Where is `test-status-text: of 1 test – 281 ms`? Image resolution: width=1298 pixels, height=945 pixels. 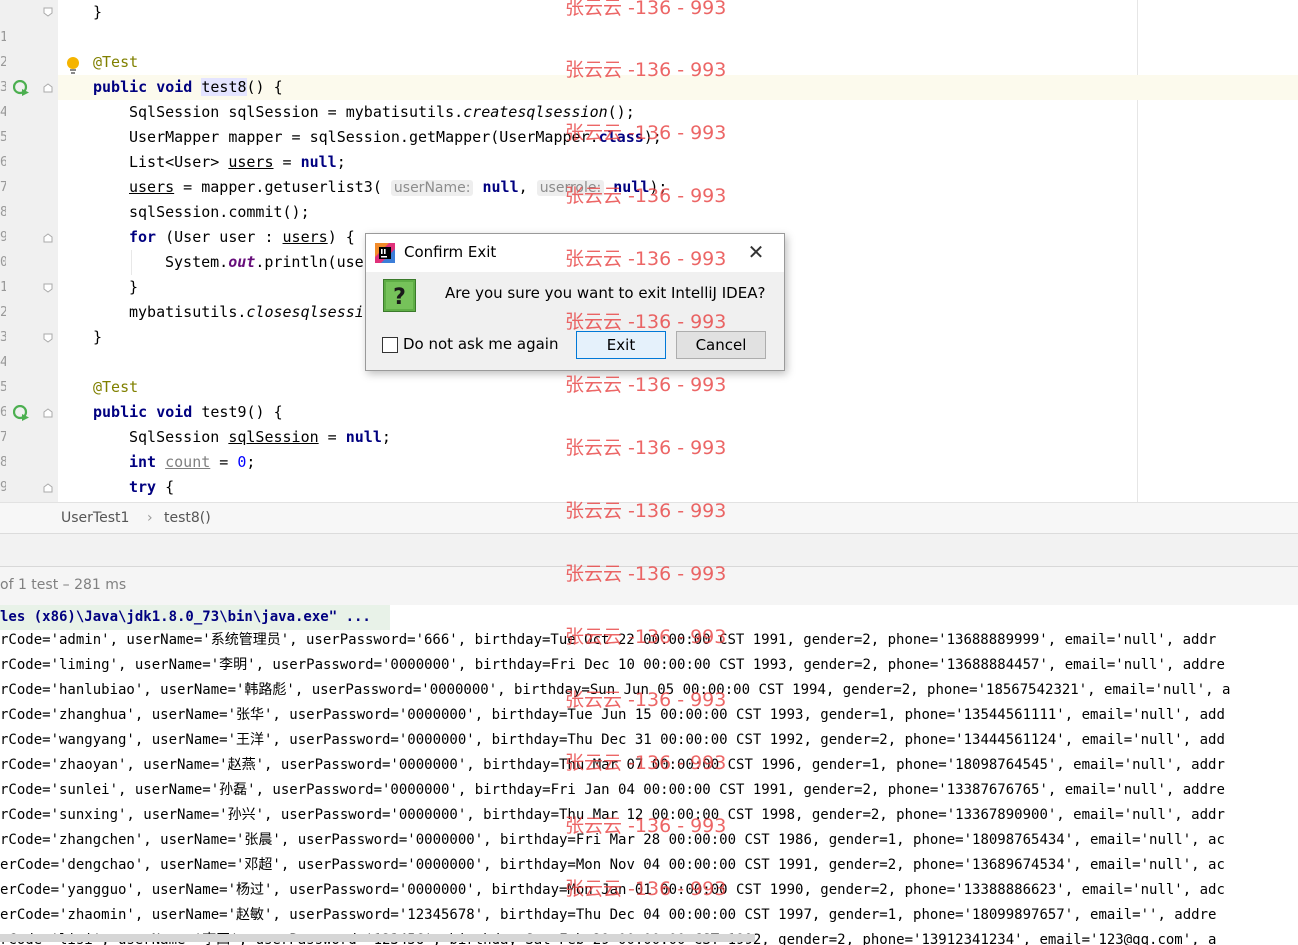
test-status-text: of 1 test – 281 ms is located at coordinates (63, 585).